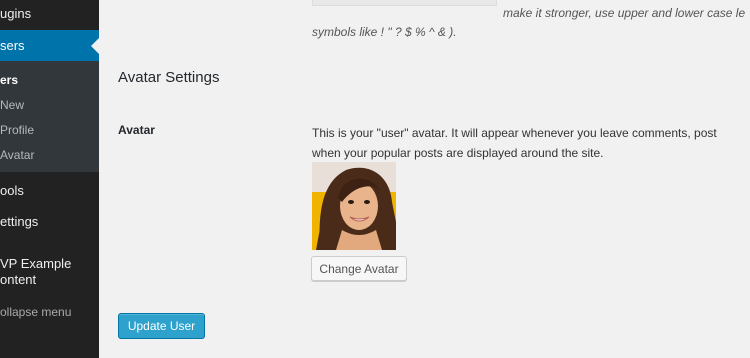  What do you see at coordinates (35, 312) in the screenshot?
I see `collapse-menu-button: ollapse menu` at bounding box center [35, 312].